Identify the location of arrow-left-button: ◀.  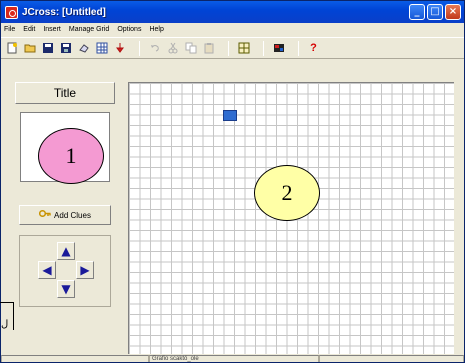
(47, 270).